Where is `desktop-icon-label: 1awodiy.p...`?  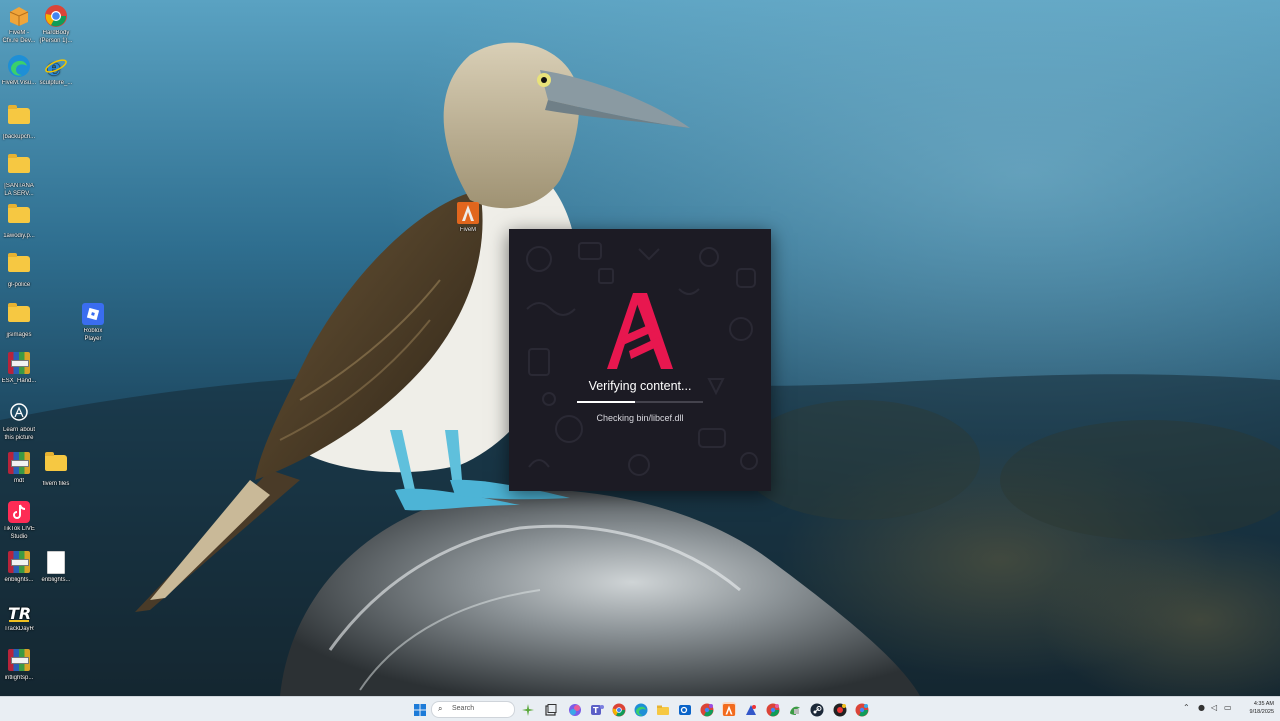
desktop-icon-label: 1awodiy.p... is located at coordinates (19, 236).